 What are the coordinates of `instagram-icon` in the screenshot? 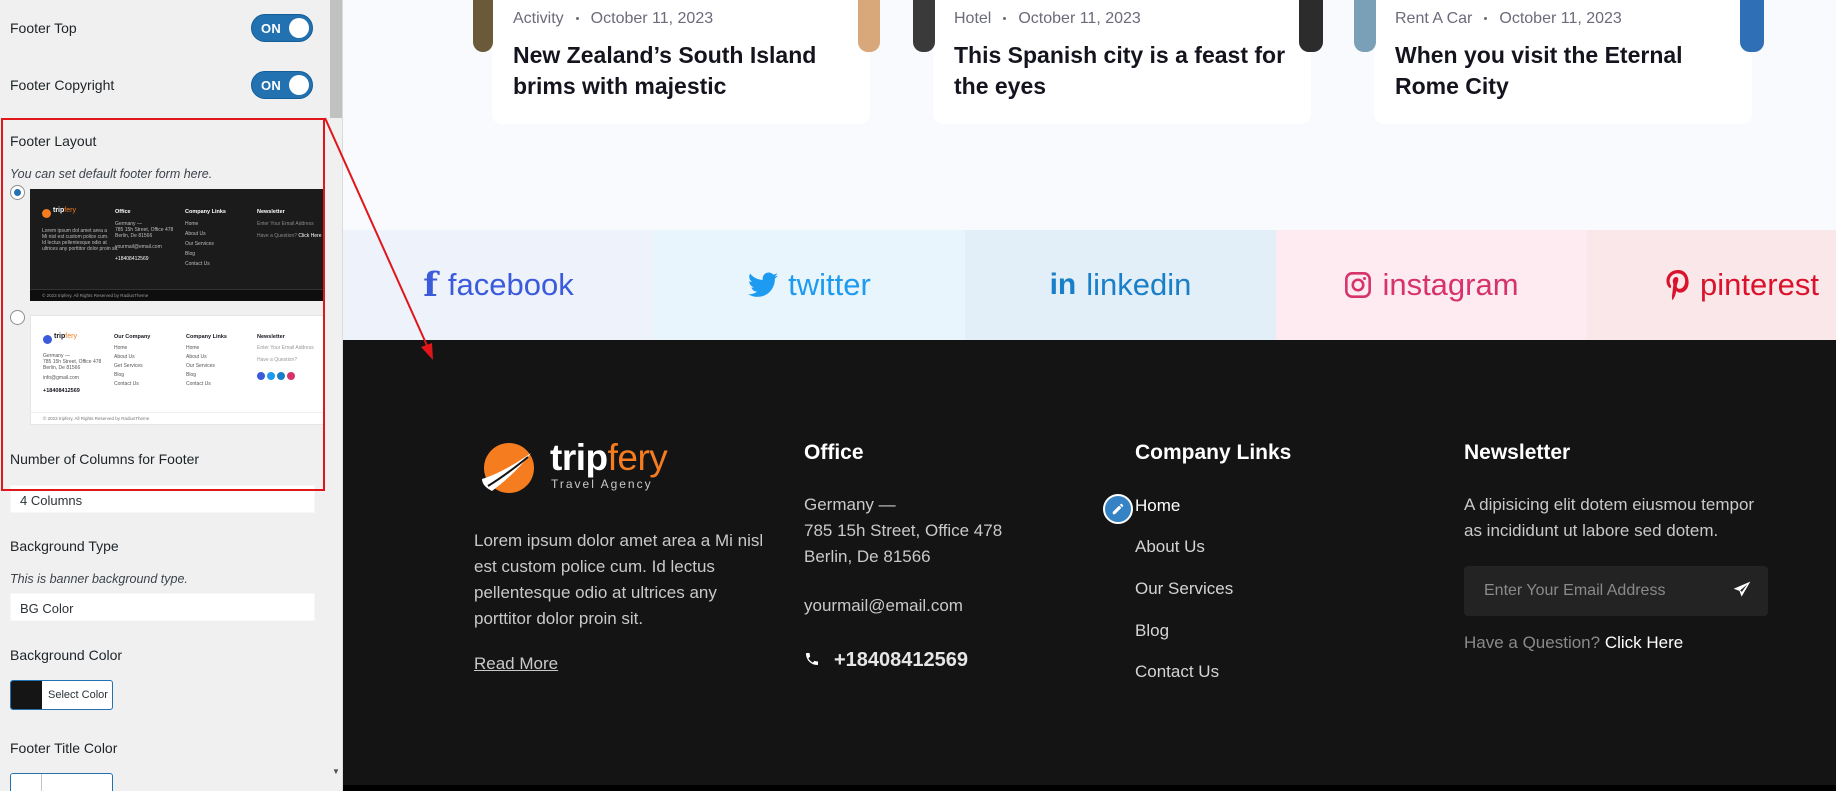 It's located at (1358, 285).